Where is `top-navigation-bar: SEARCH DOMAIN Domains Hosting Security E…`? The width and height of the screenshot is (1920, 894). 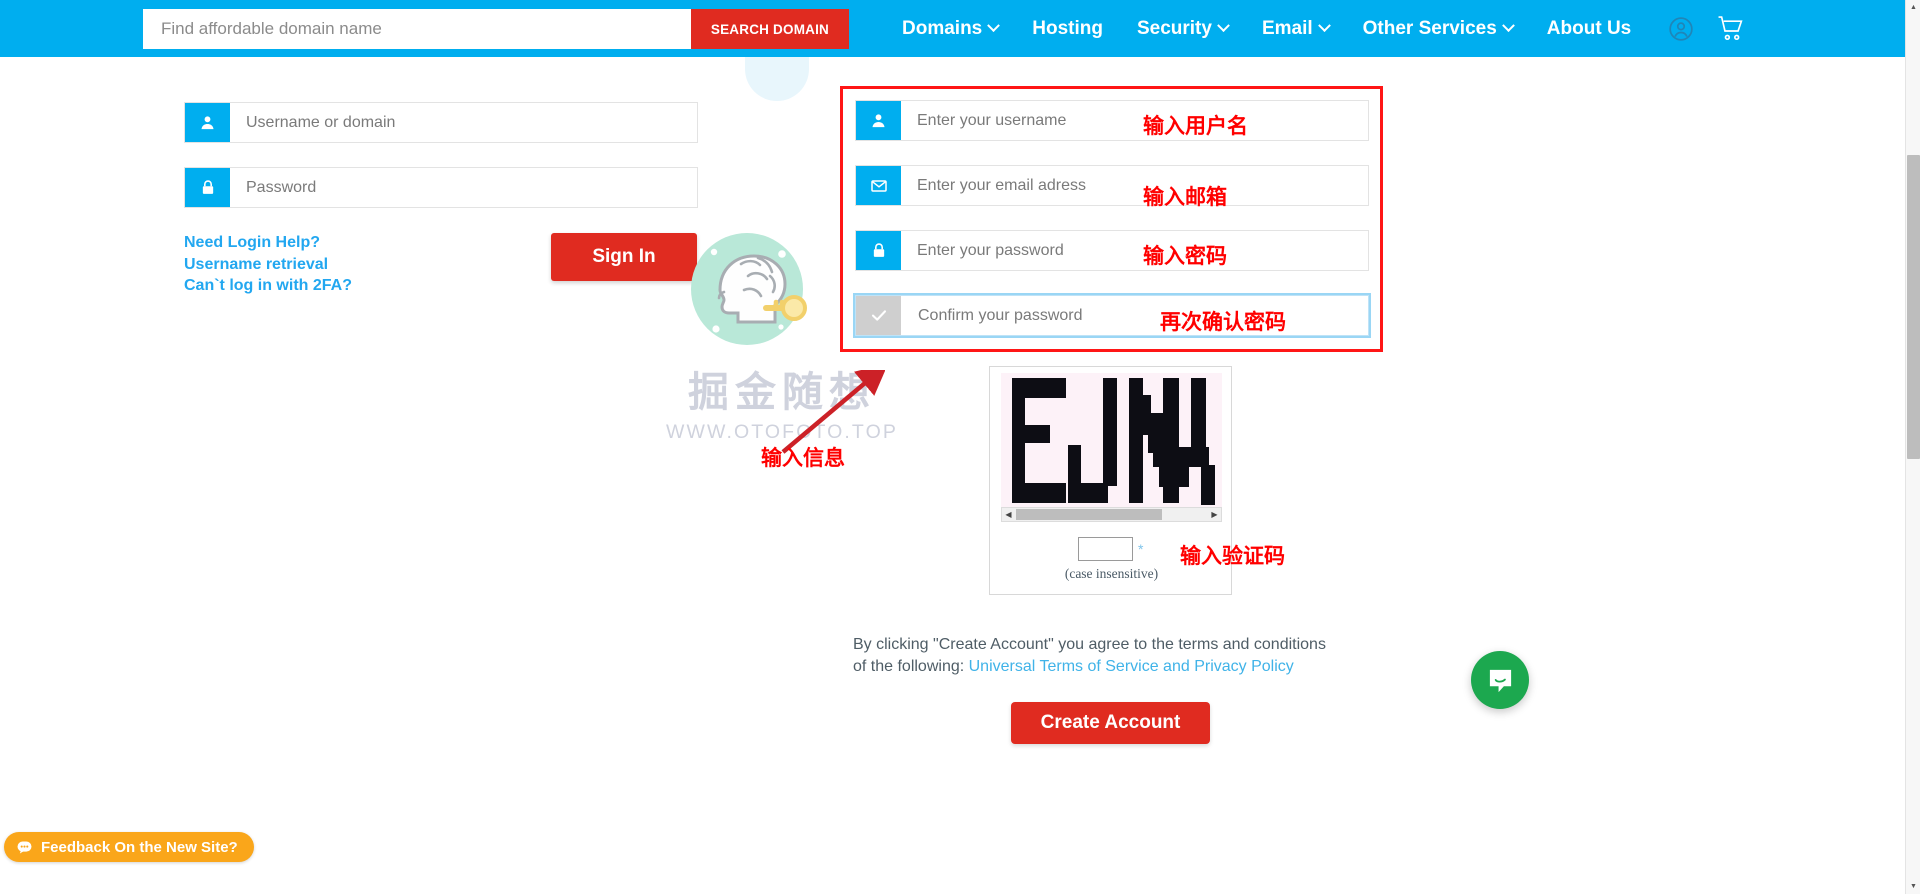 top-navigation-bar: SEARCH DOMAIN Domains Hosting Security E… is located at coordinates (952, 28).